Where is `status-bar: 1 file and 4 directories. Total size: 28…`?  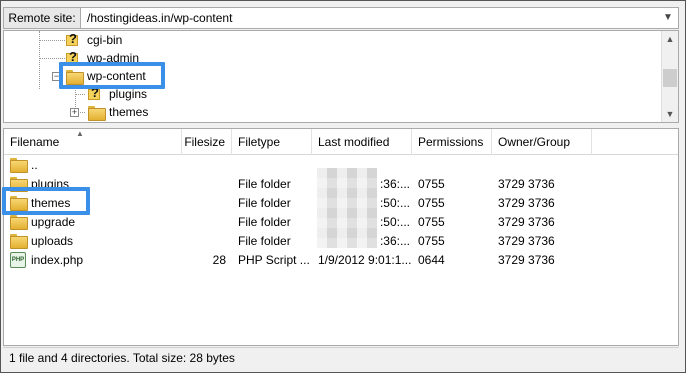 status-bar: 1 file and 4 directories. Total size: 28… is located at coordinates (341, 357).